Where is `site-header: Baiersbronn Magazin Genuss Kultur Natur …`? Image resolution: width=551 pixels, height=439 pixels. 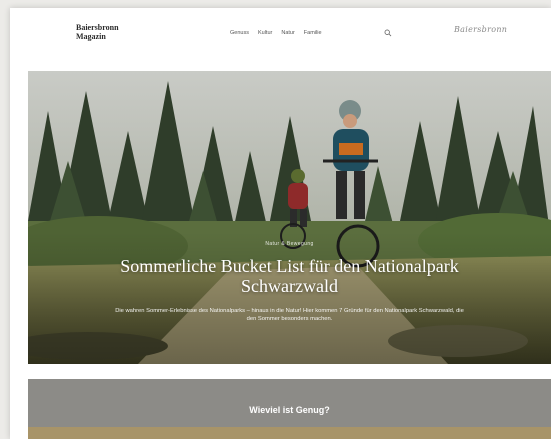 site-header: Baiersbronn Magazin Genuss Kultur Natur … is located at coordinates (280, 39).